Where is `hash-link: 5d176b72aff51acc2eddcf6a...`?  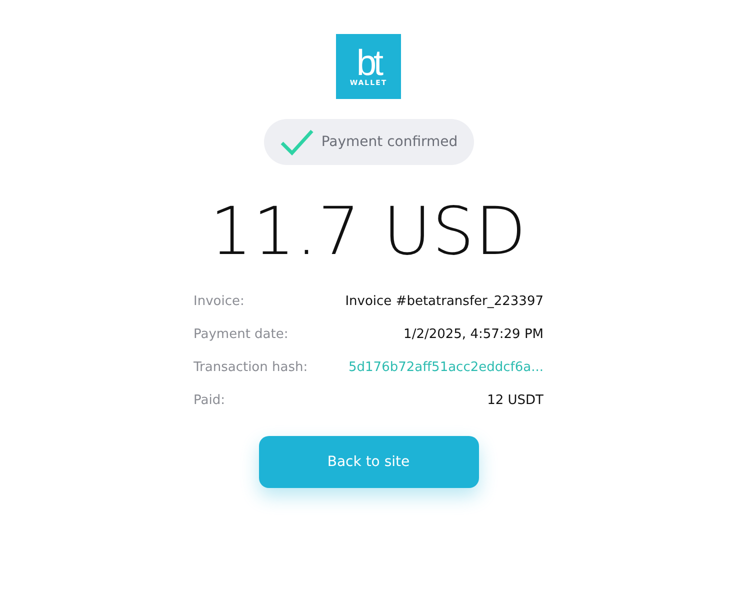
hash-link: 5d176b72aff51acc2eddcf6a... is located at coordinates (446, 367).